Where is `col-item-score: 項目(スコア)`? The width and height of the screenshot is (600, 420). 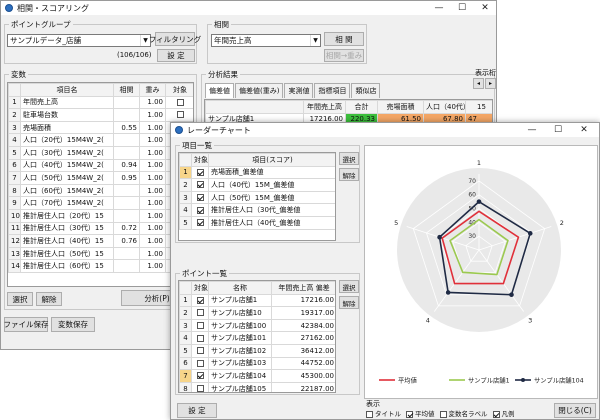 col-item-score: 項目(スコア) is located at coordinates (271, 160).